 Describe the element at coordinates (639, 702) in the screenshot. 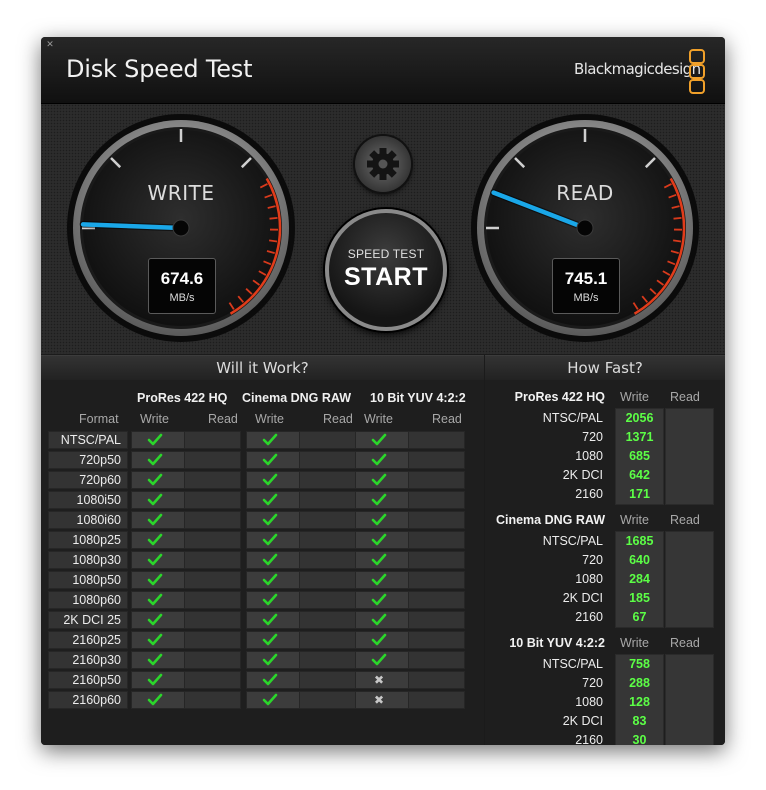

I see `write-fps-value: 128` at that location.